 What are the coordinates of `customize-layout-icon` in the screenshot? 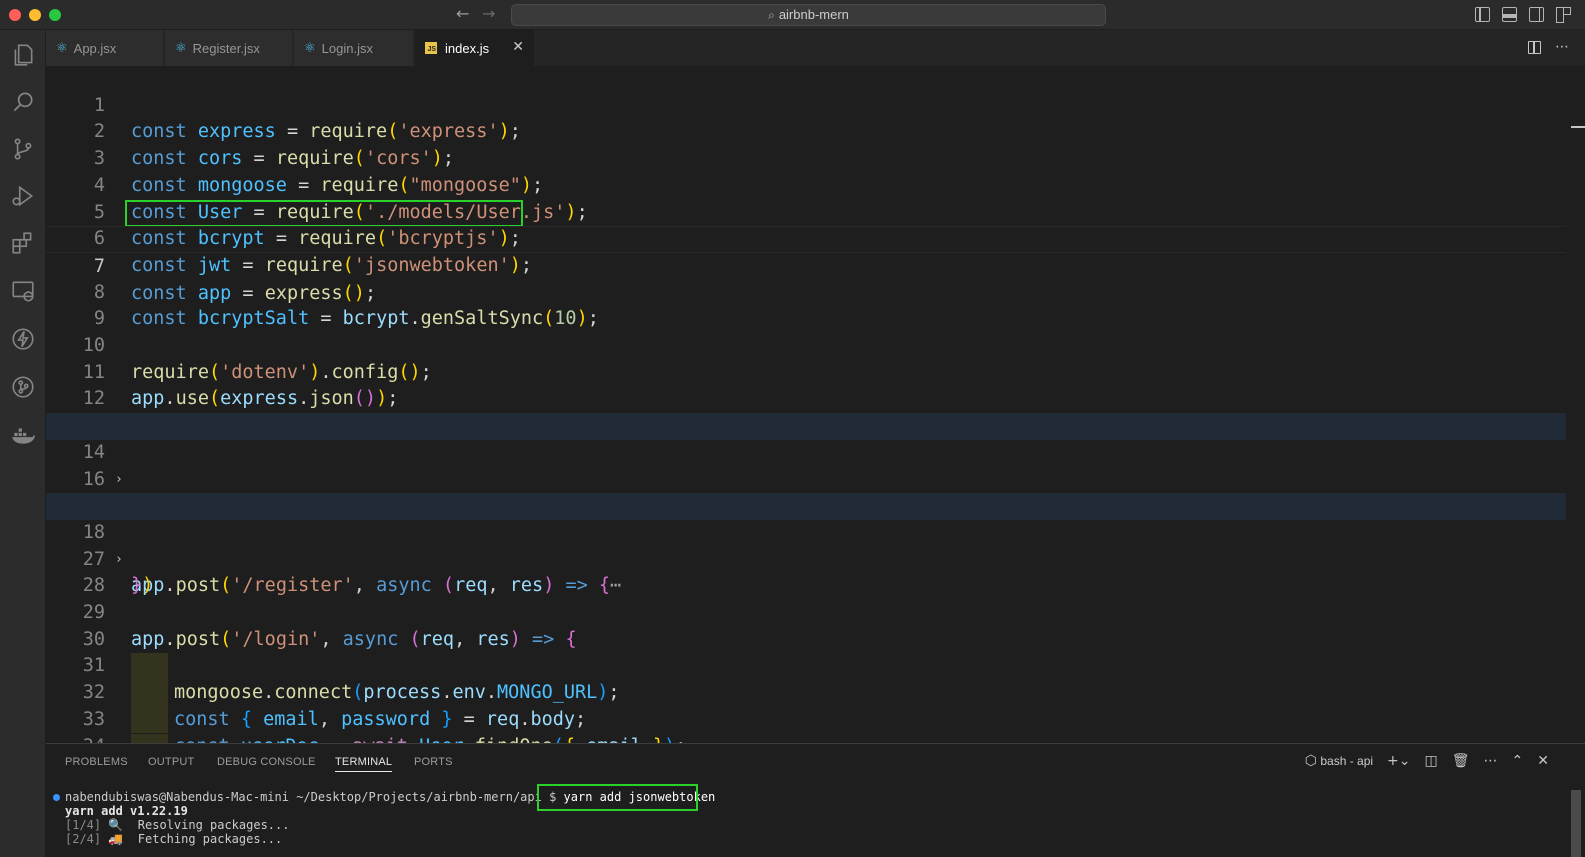 It's located at (1563, 15).